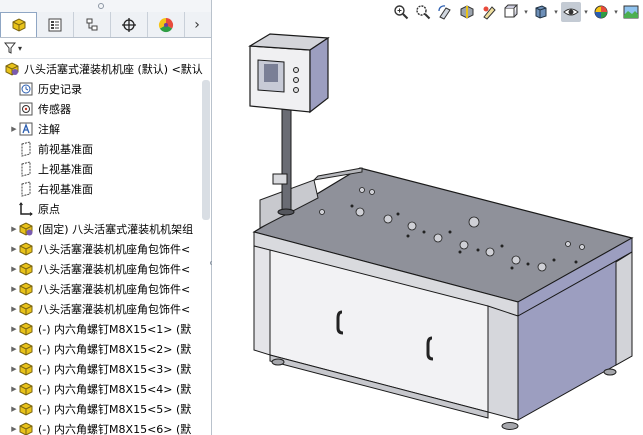  I want to click on configuration-icon, so click(92, 24).